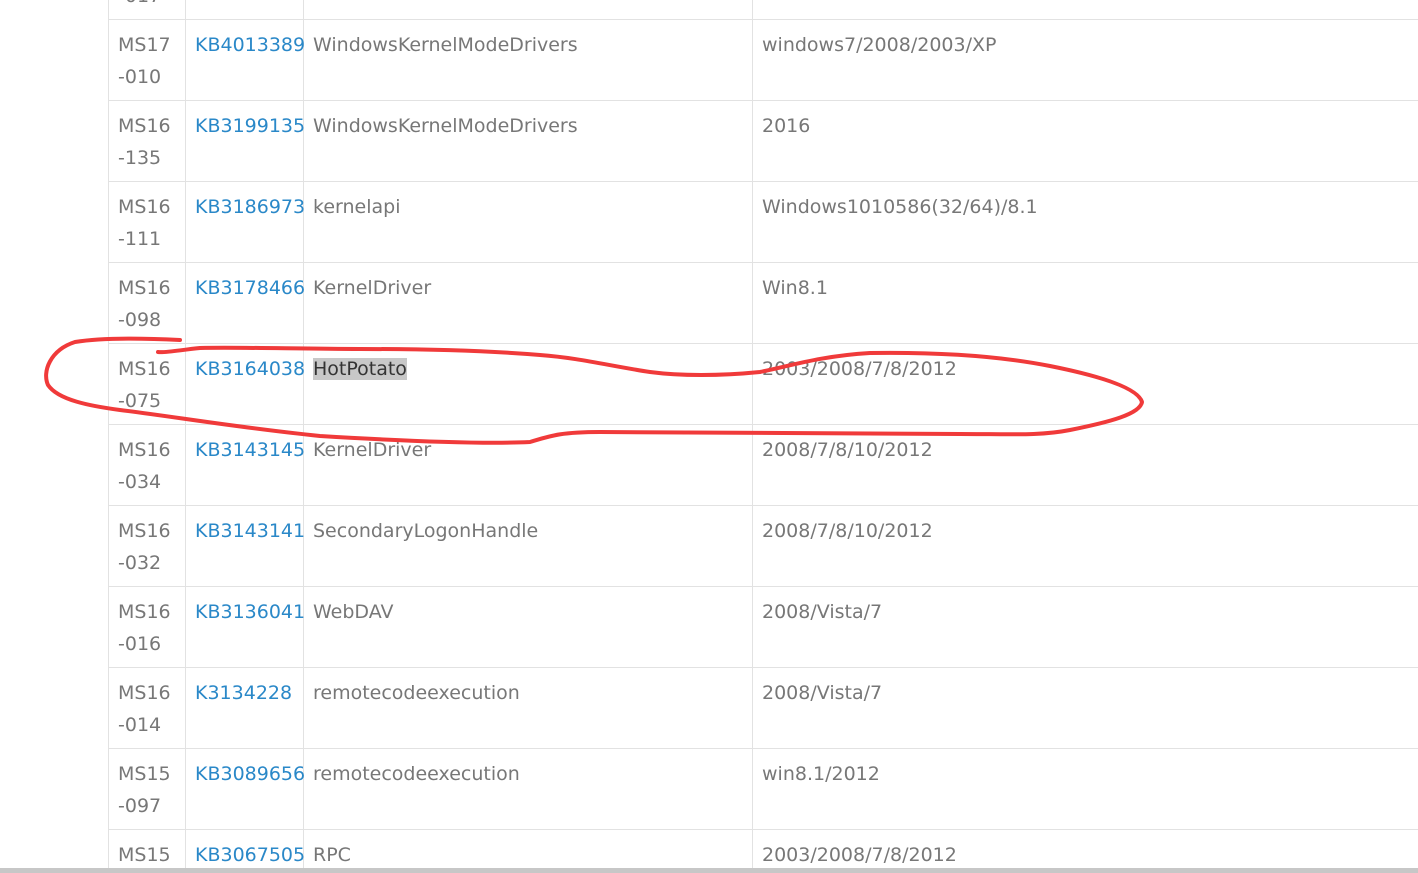 Image resolution: width=1418 pixels, height=873 pixels. I want to click on cell-kb: KB3199135, so click(245, 141).